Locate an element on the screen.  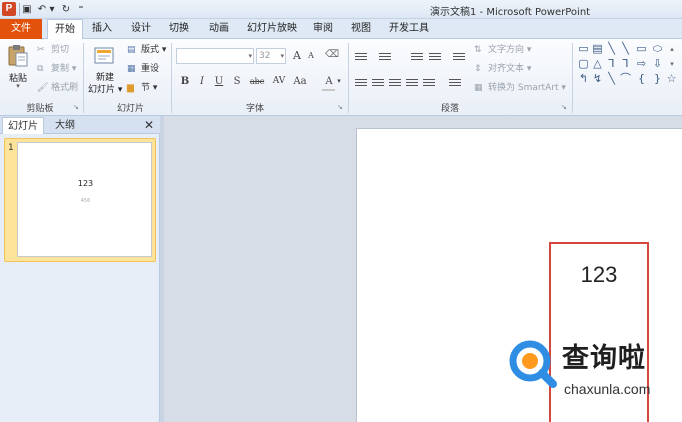
font-name-combo: ▾ is located at coordinates (215, 56).